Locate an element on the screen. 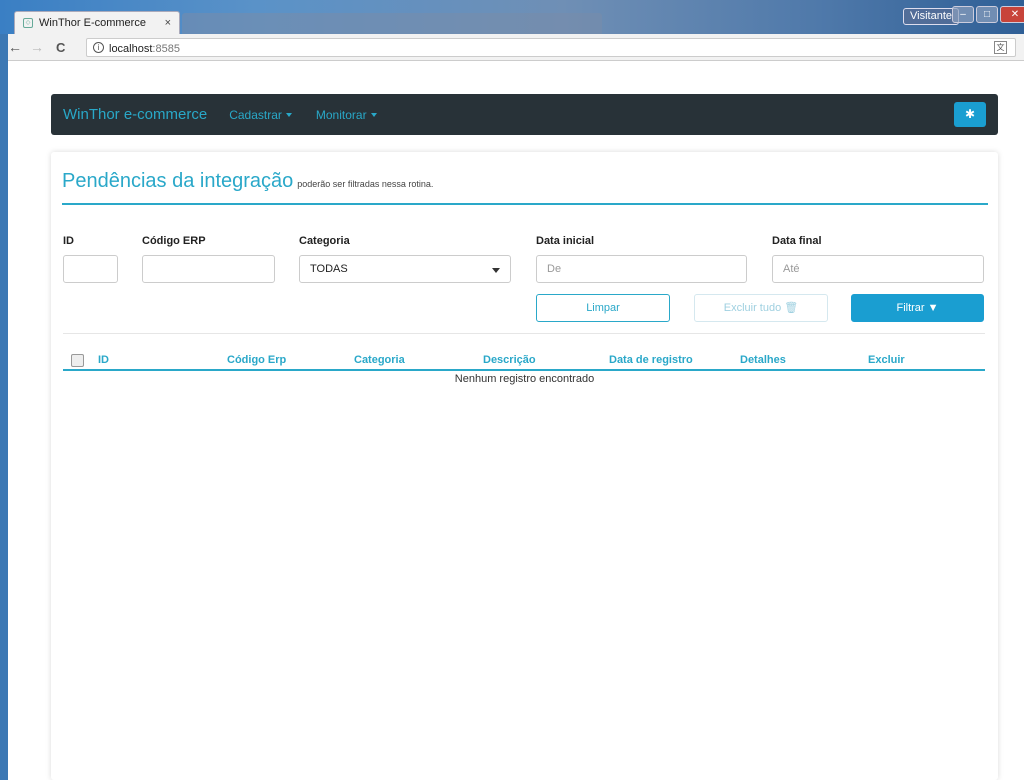  menu-monitorar: Monitorar is located at coordinates (346, 115).